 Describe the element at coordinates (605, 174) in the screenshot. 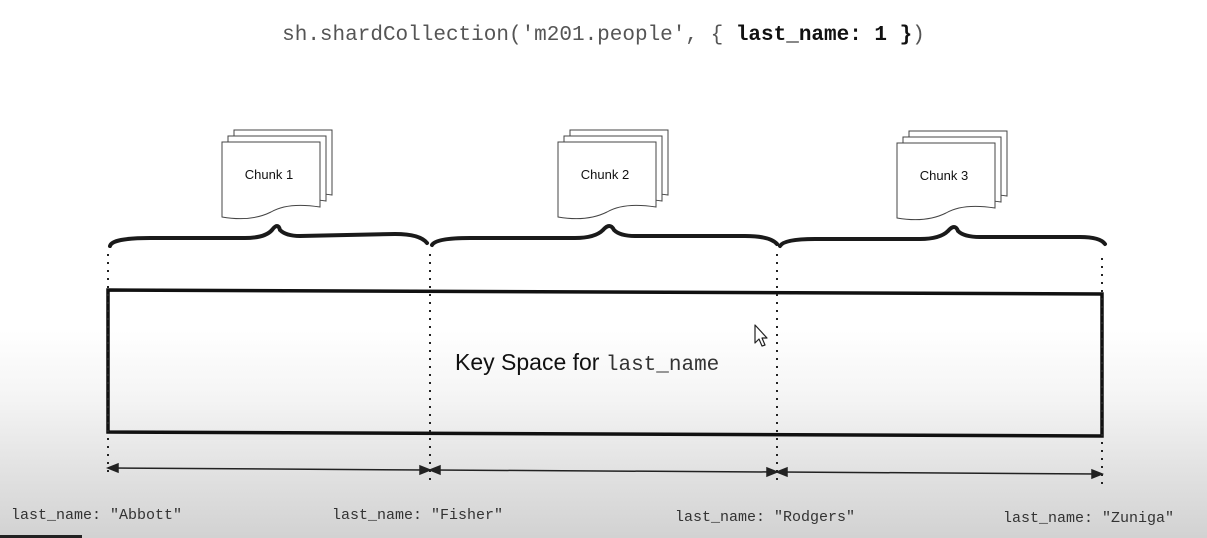

I see `chunk-2-label: Chunk 2` at that location.